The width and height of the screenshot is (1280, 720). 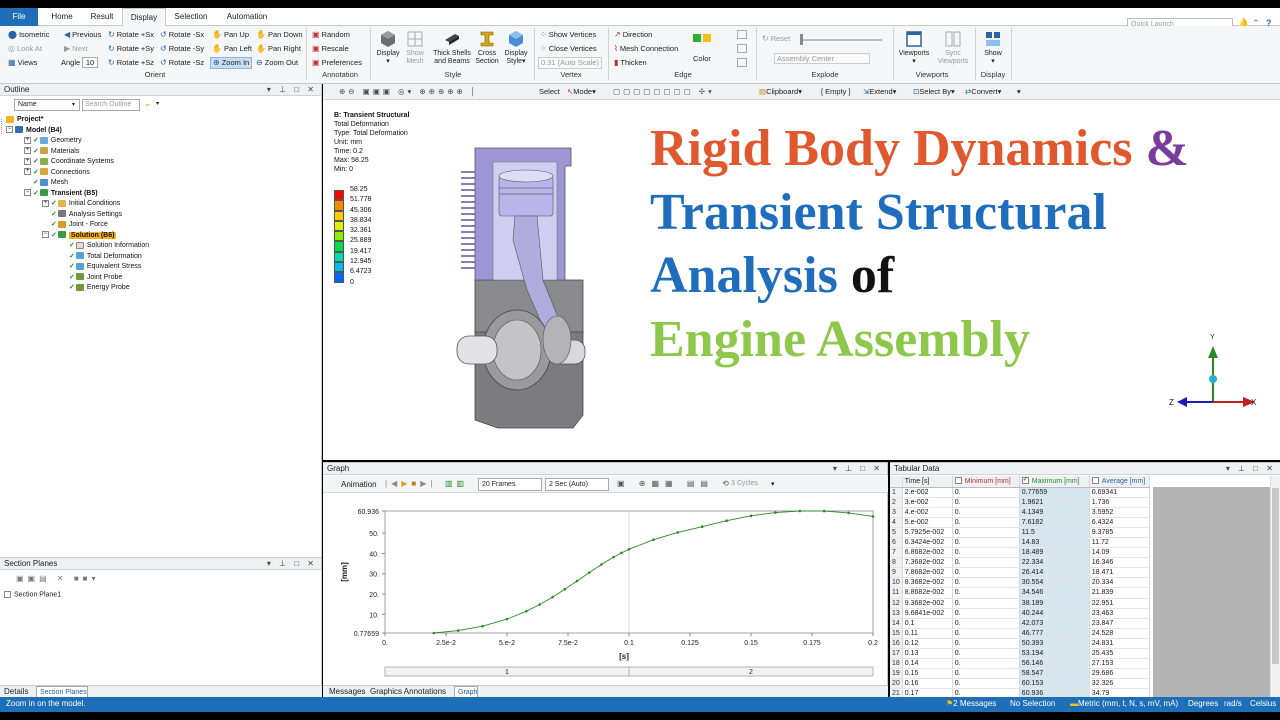 I want to click on tab-selection: Selection, so click(x=191, y=17).